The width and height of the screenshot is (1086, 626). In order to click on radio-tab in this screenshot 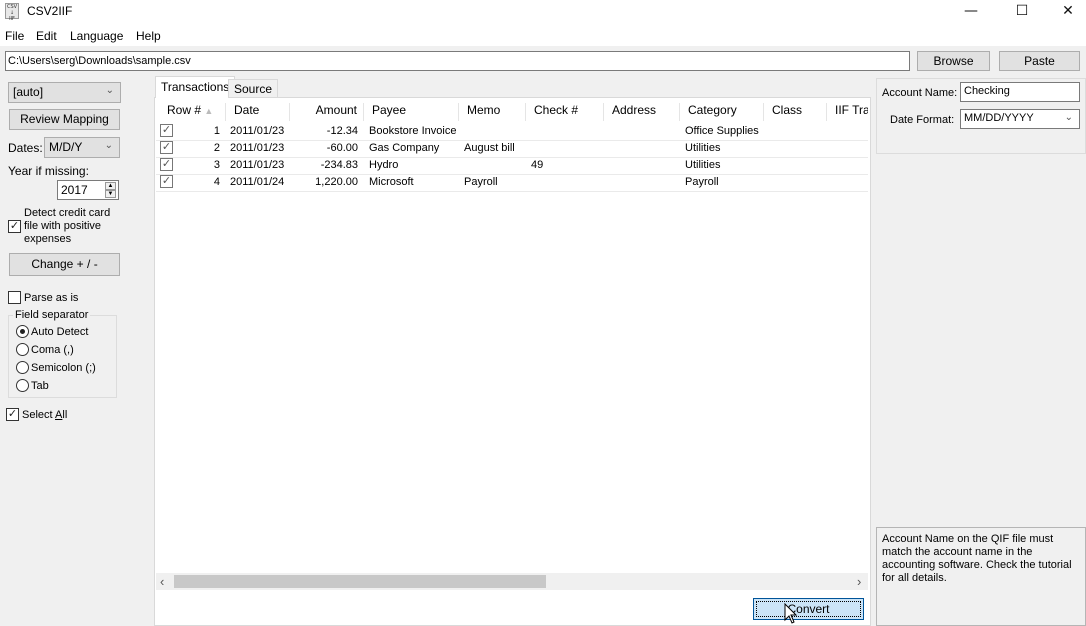, I will do `click(22, 385)`.